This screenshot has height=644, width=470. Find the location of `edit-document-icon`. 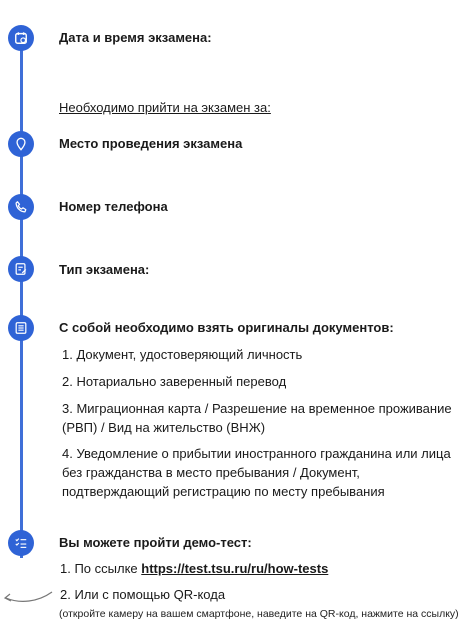

edit-document-icon is located at coordinates (21, 269).